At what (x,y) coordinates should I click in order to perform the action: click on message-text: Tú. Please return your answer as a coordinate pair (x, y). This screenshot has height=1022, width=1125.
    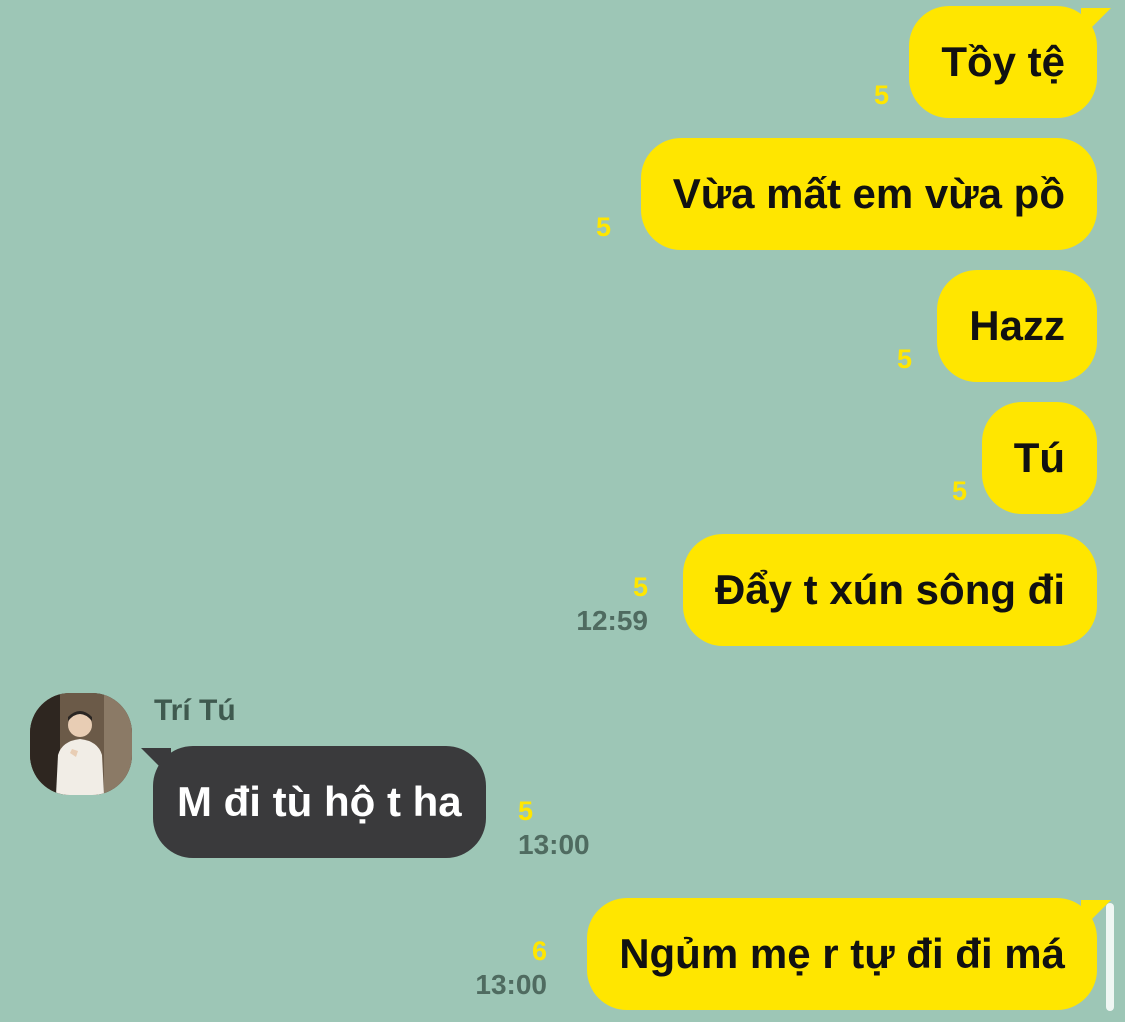
    Looking at the image, I should click on (1039, 457).